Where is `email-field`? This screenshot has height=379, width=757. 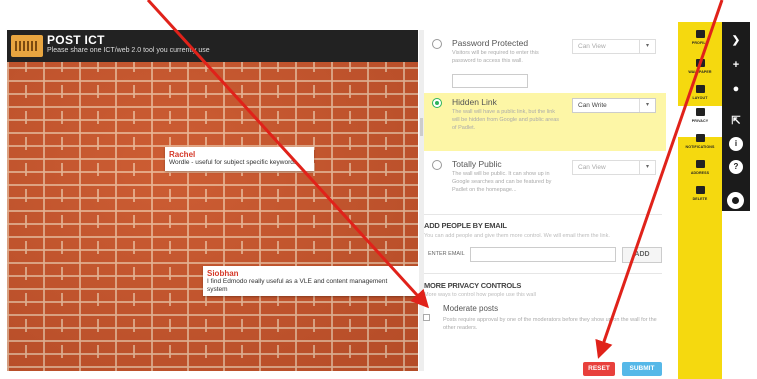
email-field is located at coordinates (543, 254).